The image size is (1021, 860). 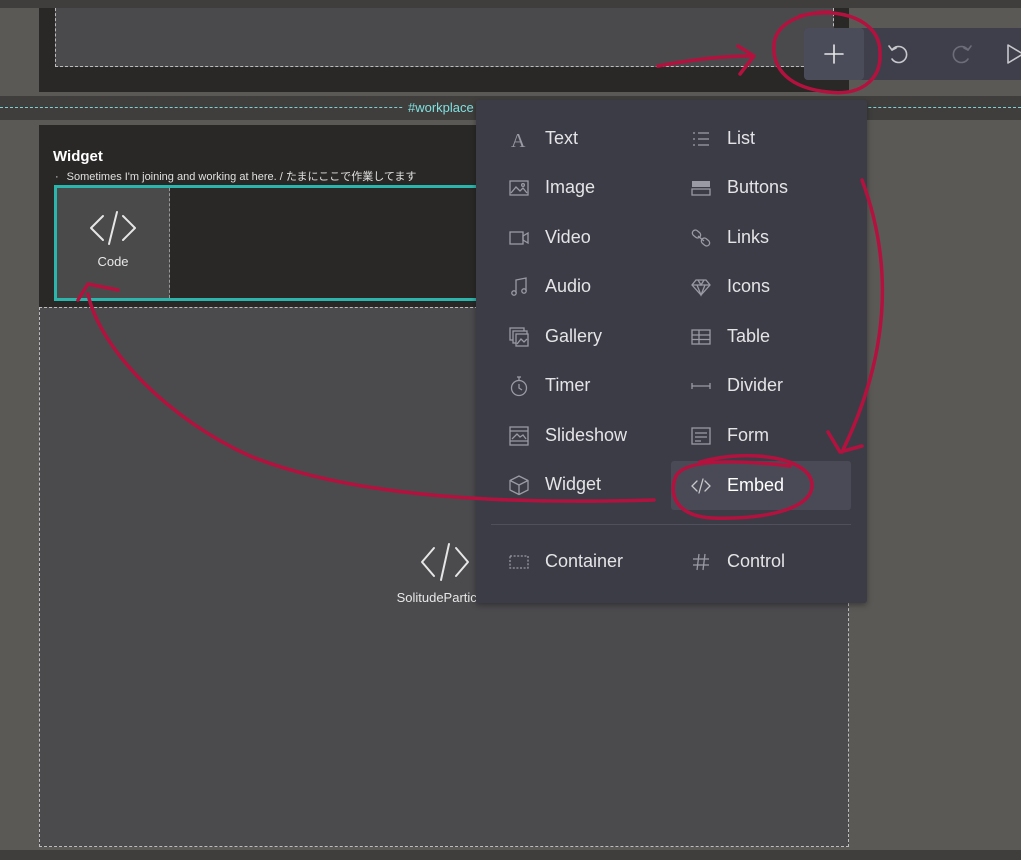 I want to click on menu-item-table: Table, so click(x=766, y=336).